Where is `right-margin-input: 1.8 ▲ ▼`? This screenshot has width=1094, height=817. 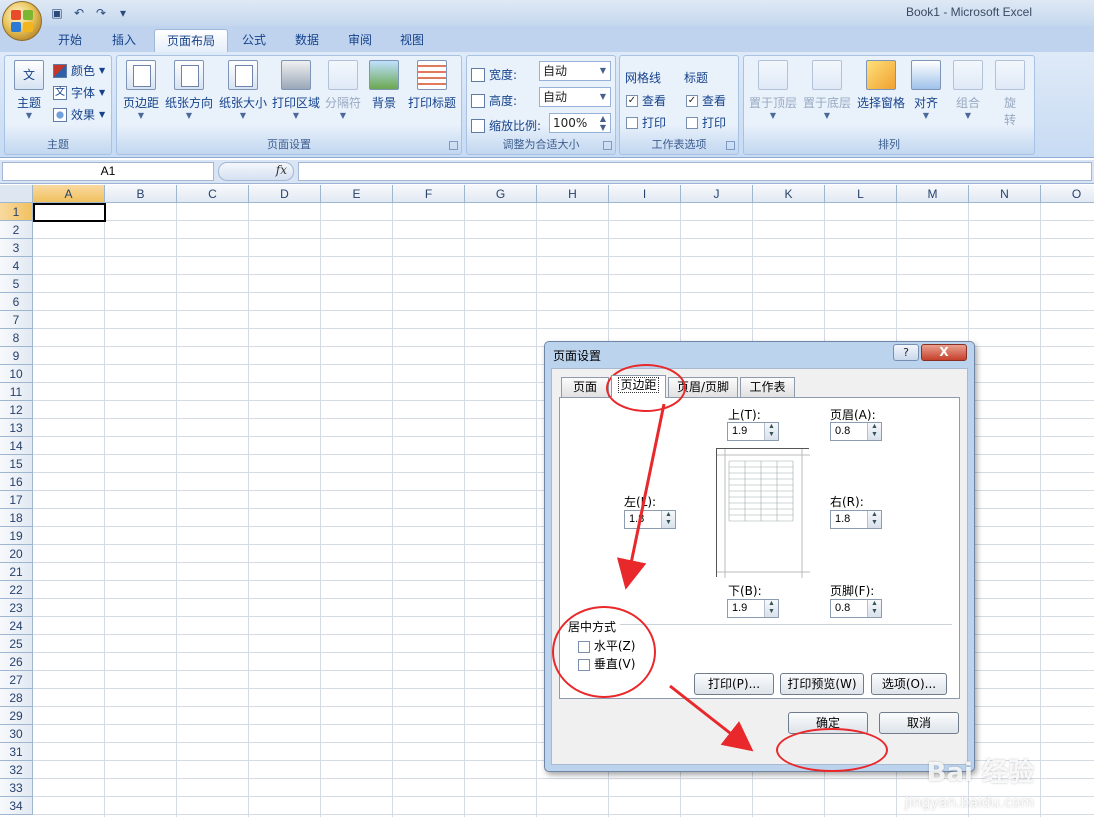
right-margin-input: 1.8 ▲ ▼ is located at coordinates (856, 519).